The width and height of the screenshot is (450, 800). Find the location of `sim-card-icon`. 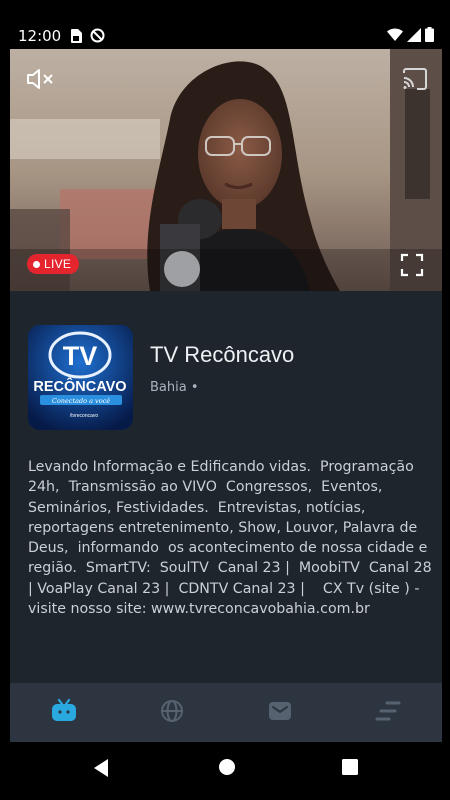

sim-card-icon is located at coordinates (76, 37).